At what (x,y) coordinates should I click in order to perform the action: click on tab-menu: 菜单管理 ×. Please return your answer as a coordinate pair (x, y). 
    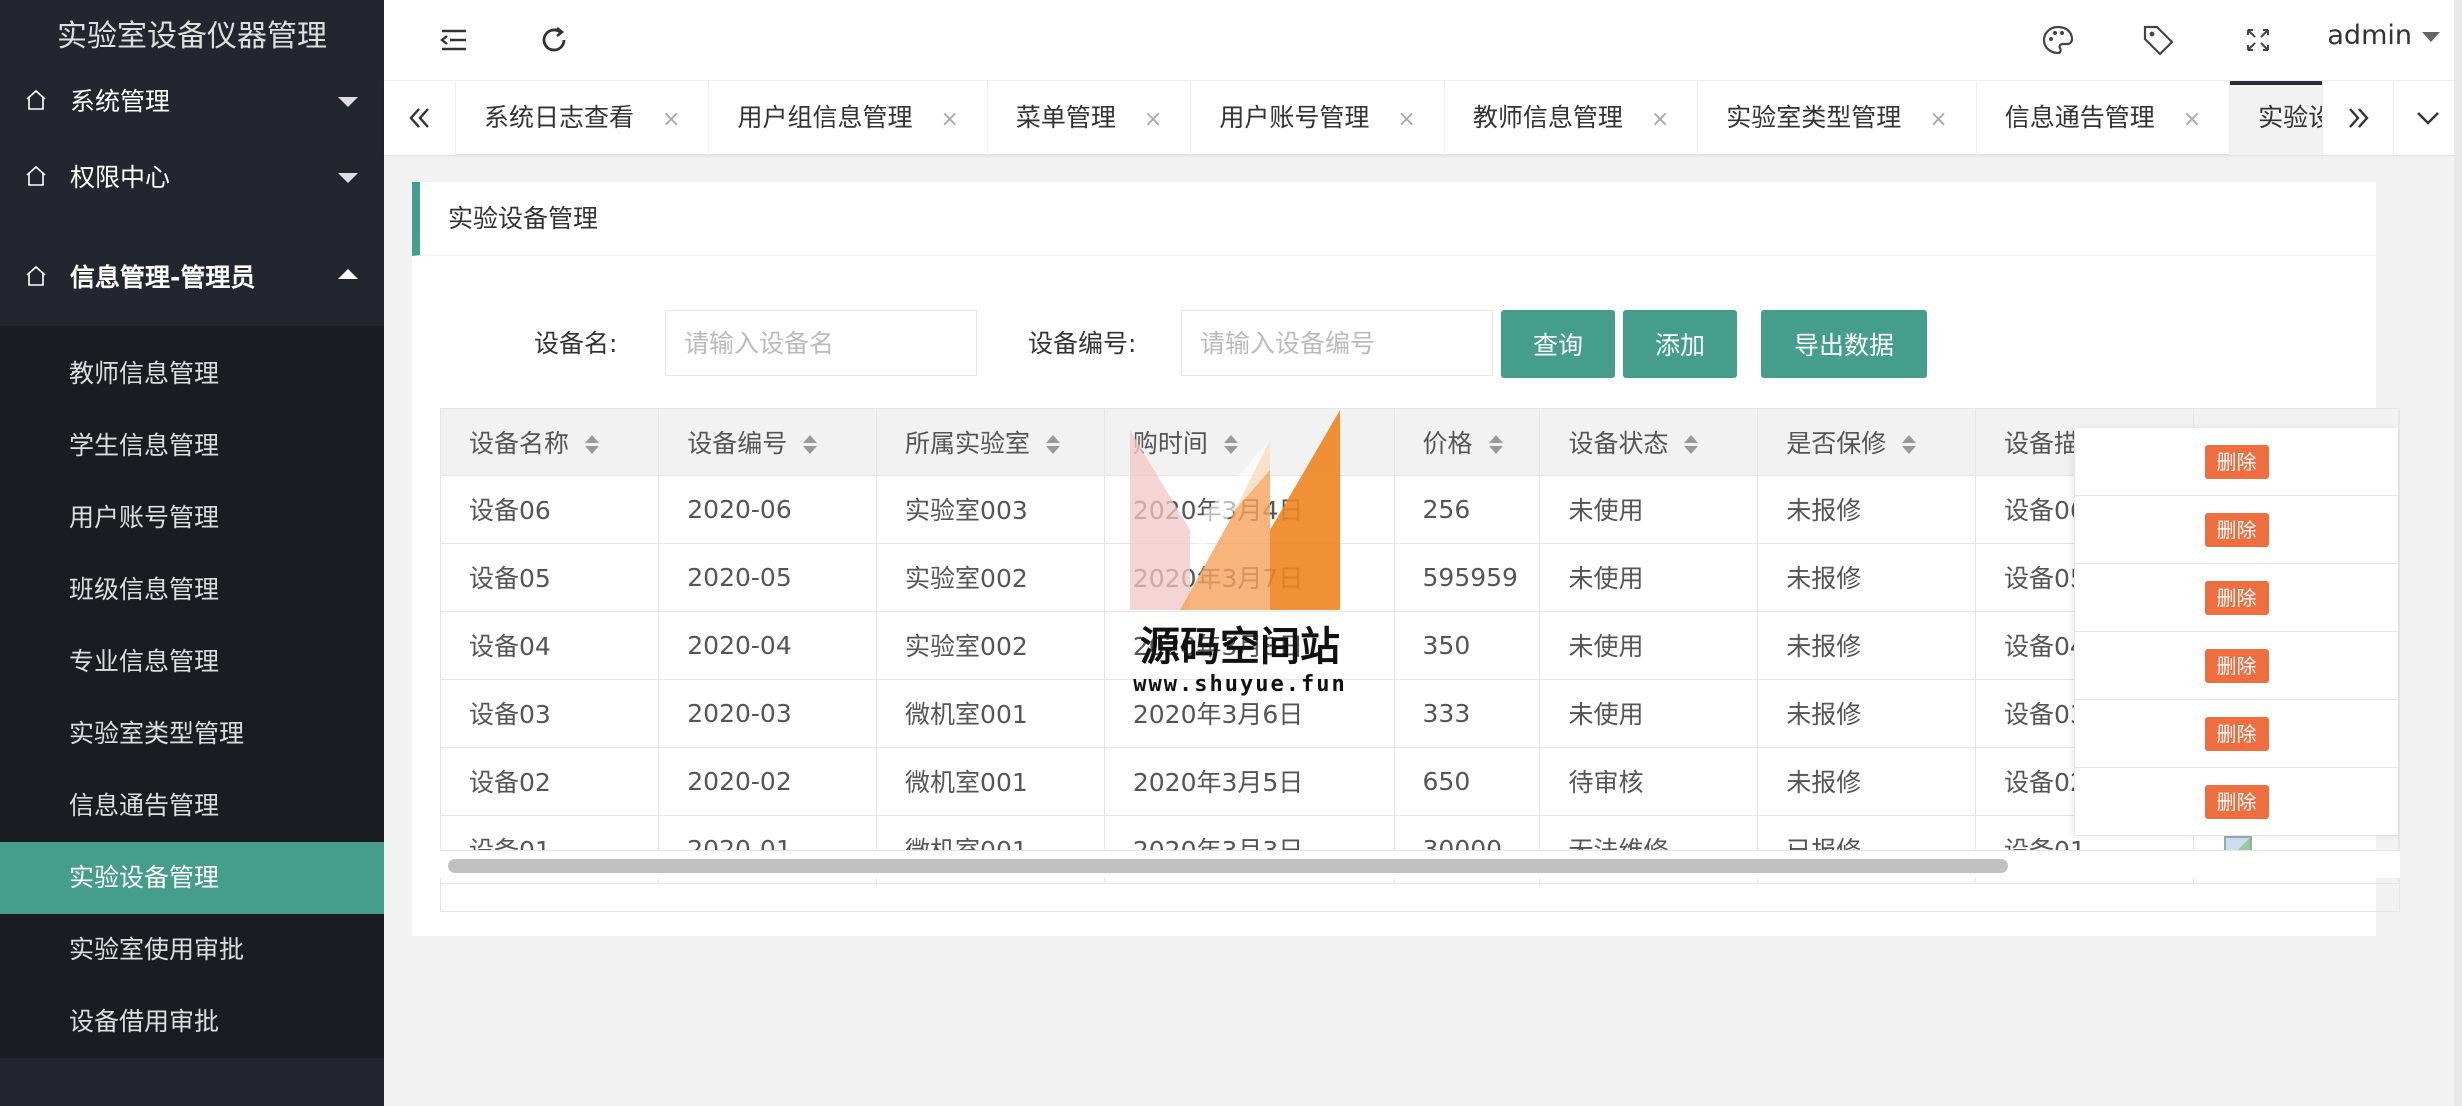
    Looking at the image, I should click on (1090, 118).